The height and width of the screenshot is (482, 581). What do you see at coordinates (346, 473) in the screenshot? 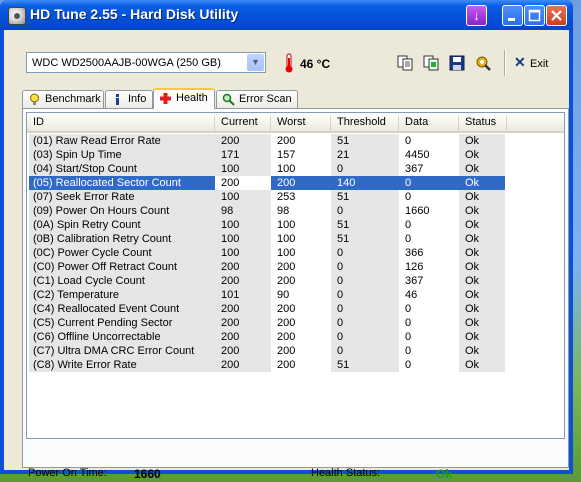
I see `health-status-label: Health Status:` at bounding box center [346, 473].